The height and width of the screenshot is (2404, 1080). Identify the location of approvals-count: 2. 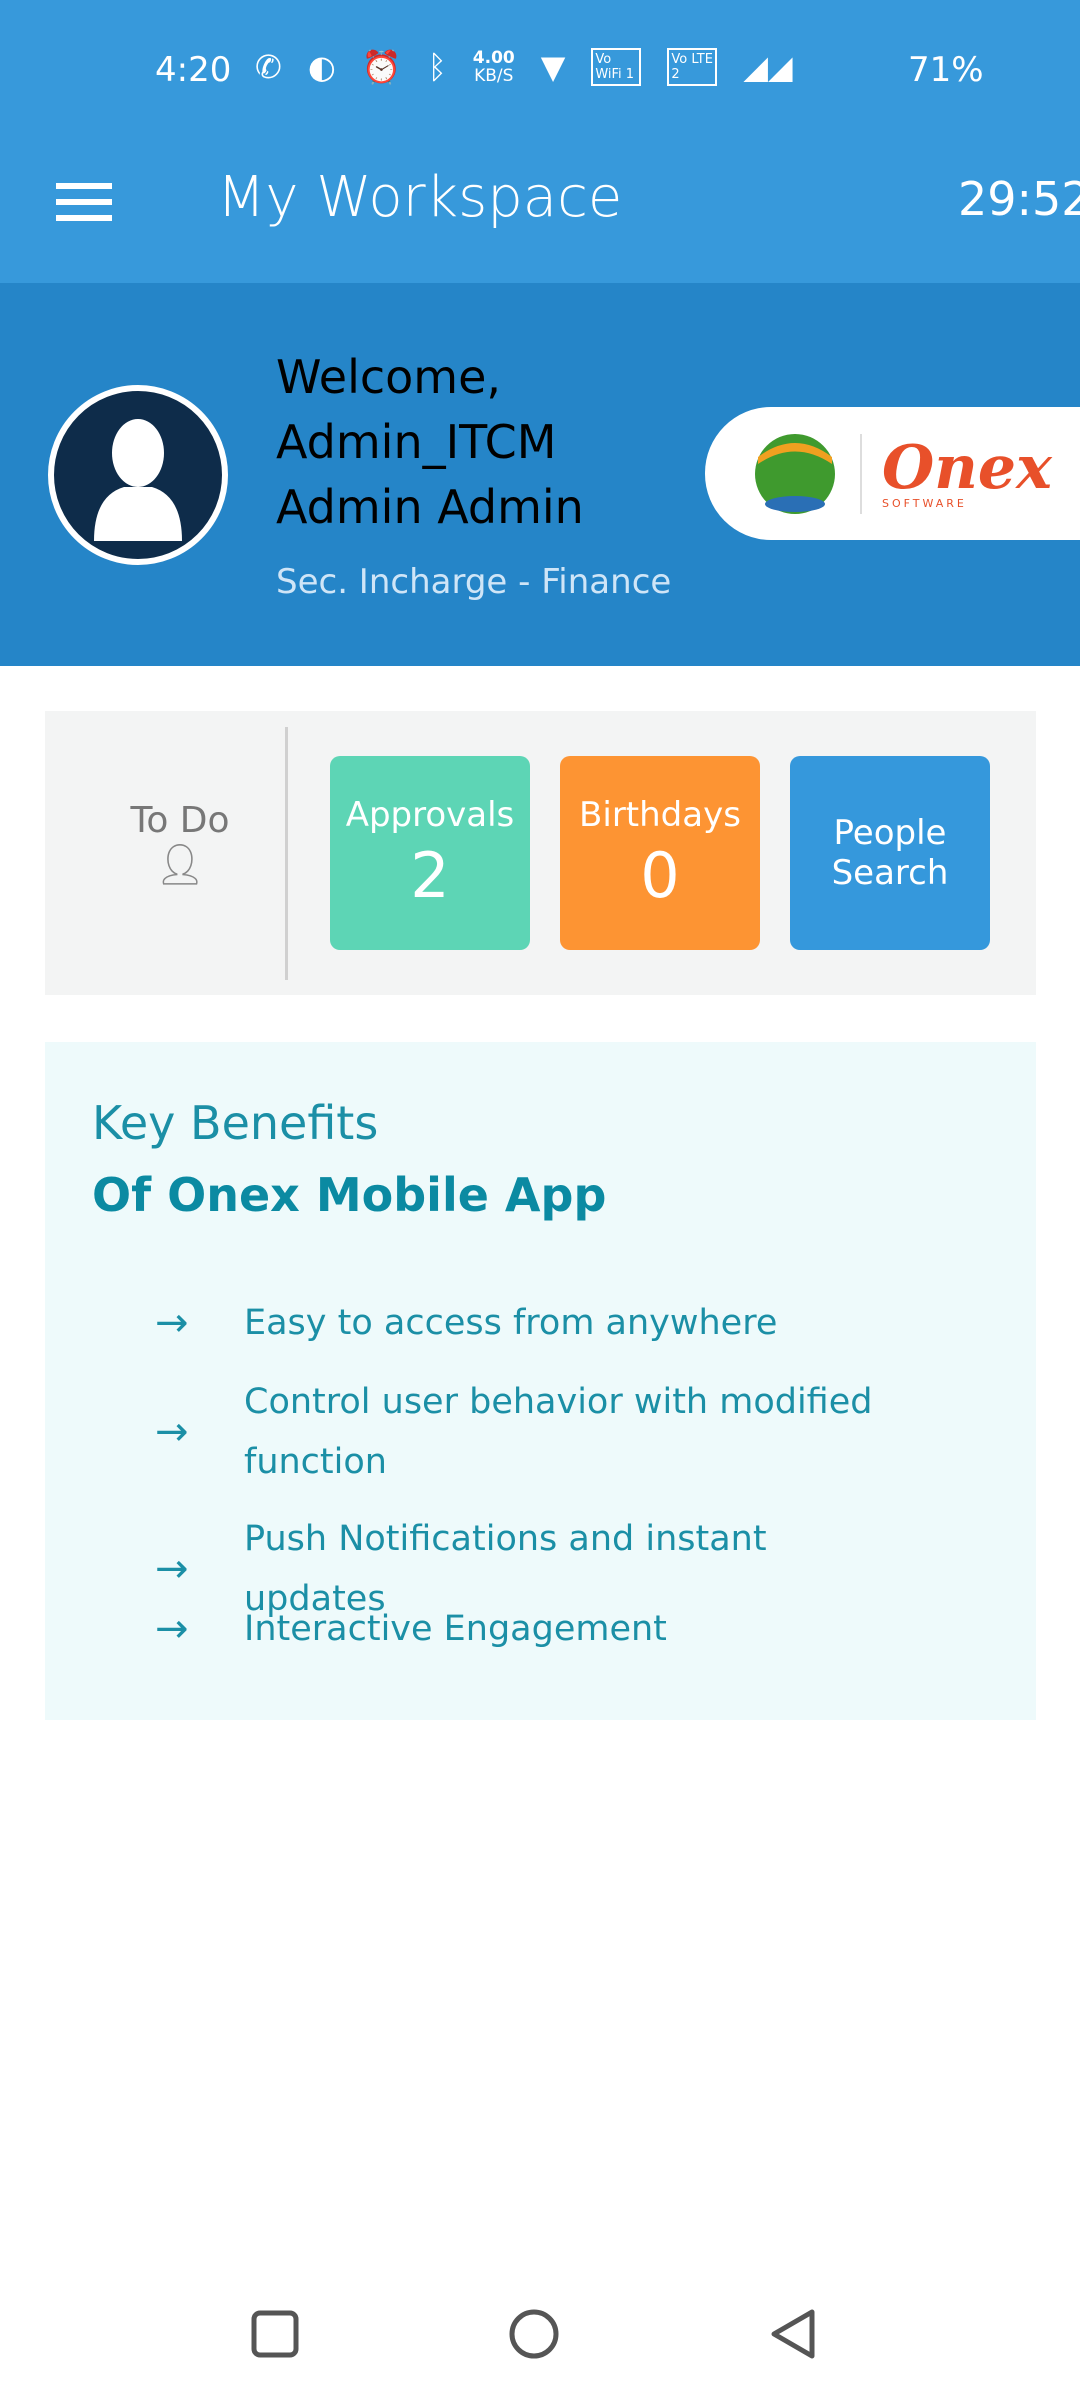
(430, 875).